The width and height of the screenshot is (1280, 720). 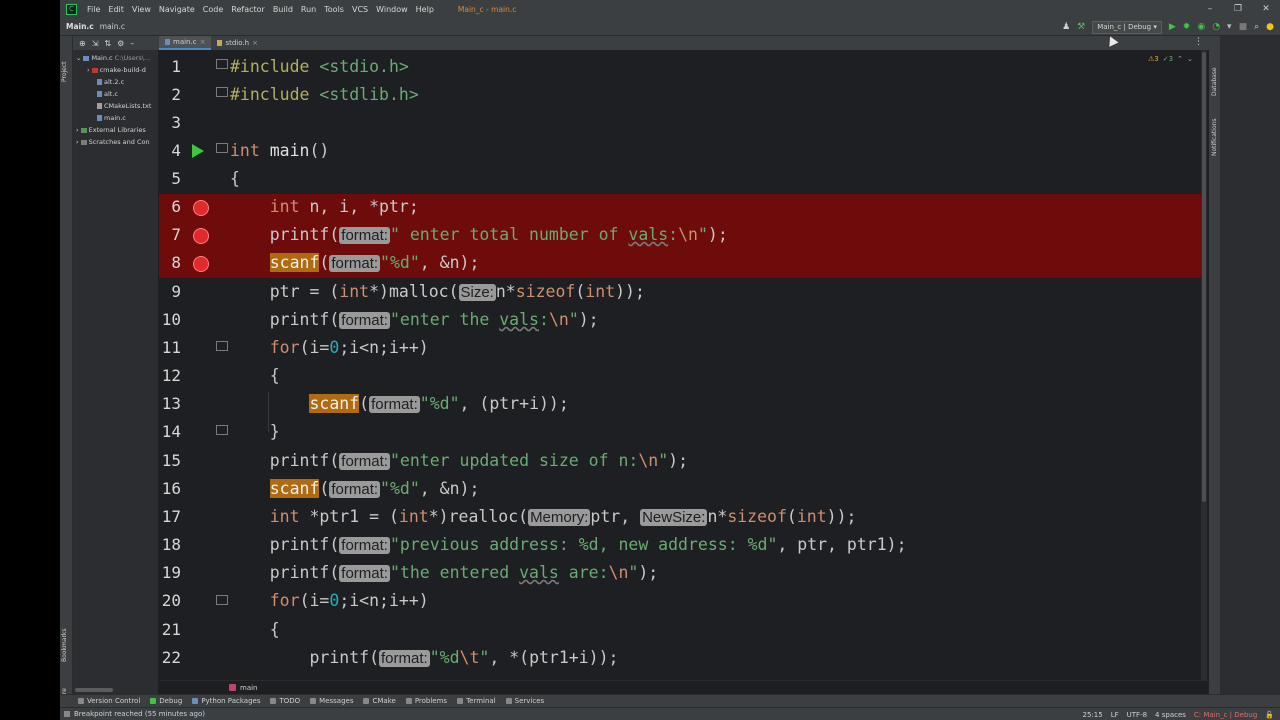 What do you see at coordinates (213, 9) in the screenshot?
I see `menu-code: Code` at bounding box center [213, 9].